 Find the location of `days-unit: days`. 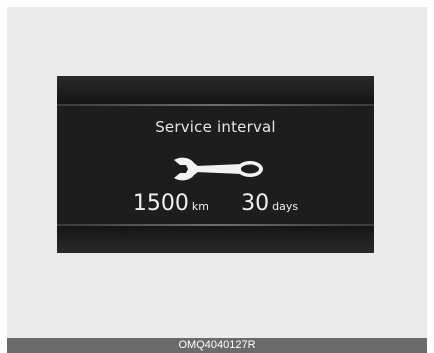

days-unit: days is located at coordinates (285, 206).